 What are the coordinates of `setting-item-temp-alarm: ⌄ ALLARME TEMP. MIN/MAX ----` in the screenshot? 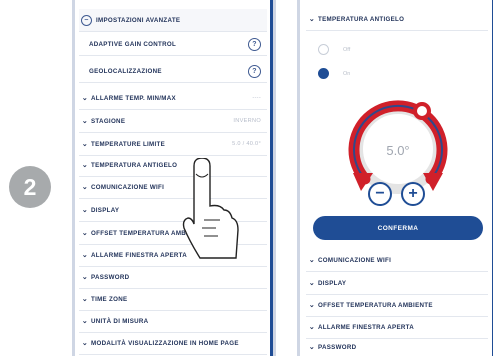 It's located at (173, 98).